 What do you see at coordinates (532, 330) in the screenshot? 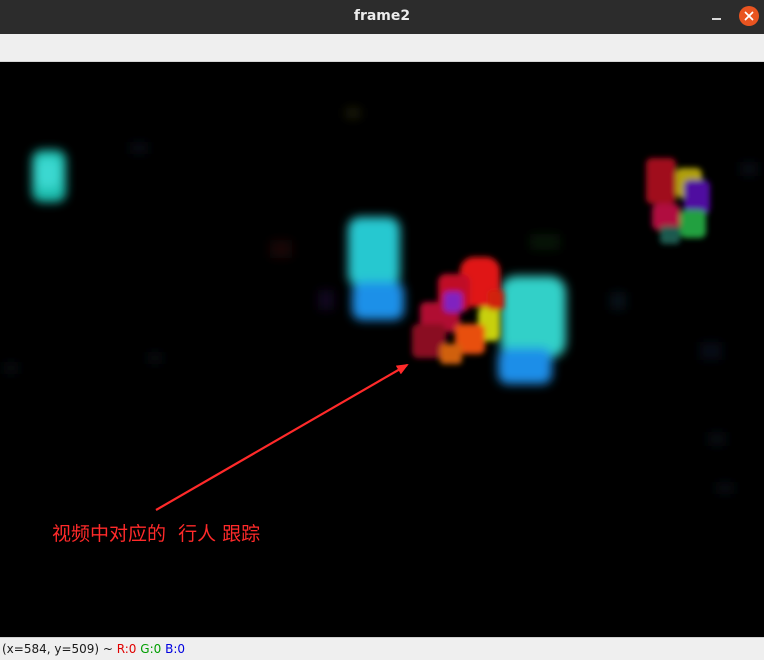
I see `motion-blob-right-center` at bounding box center [532, 330].